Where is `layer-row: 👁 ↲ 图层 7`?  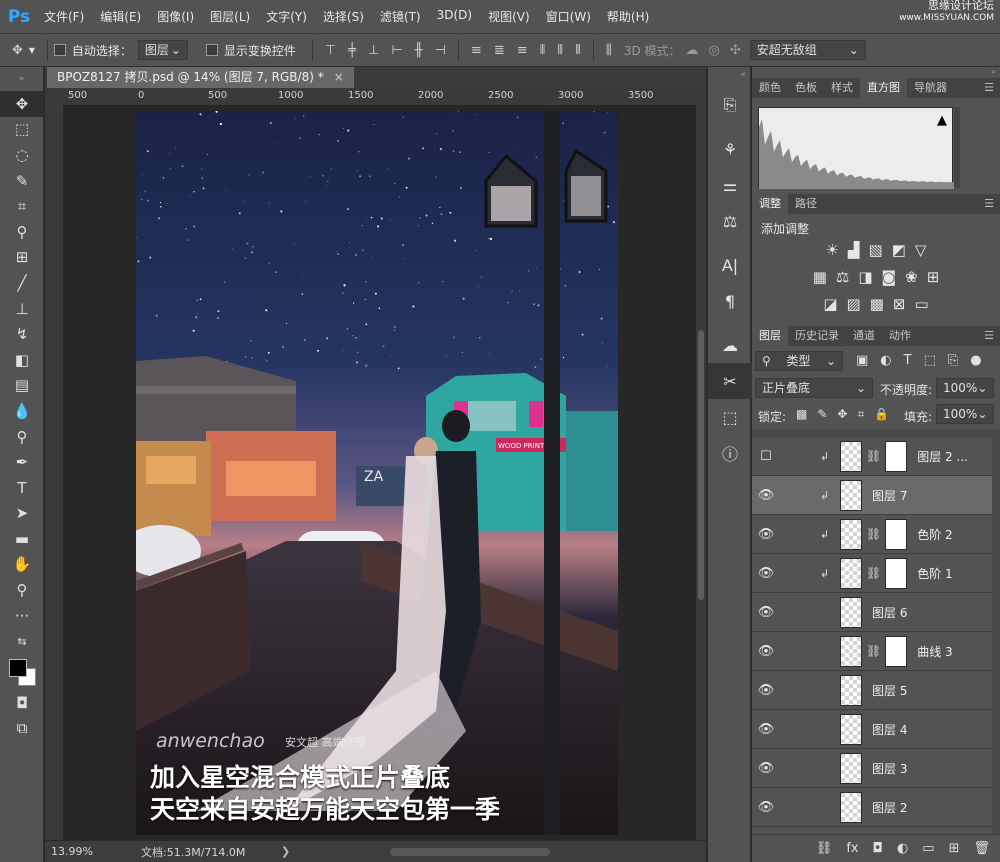 layer-row: 👁 ↲ 图层 7 is located at coordinates (872, 495).